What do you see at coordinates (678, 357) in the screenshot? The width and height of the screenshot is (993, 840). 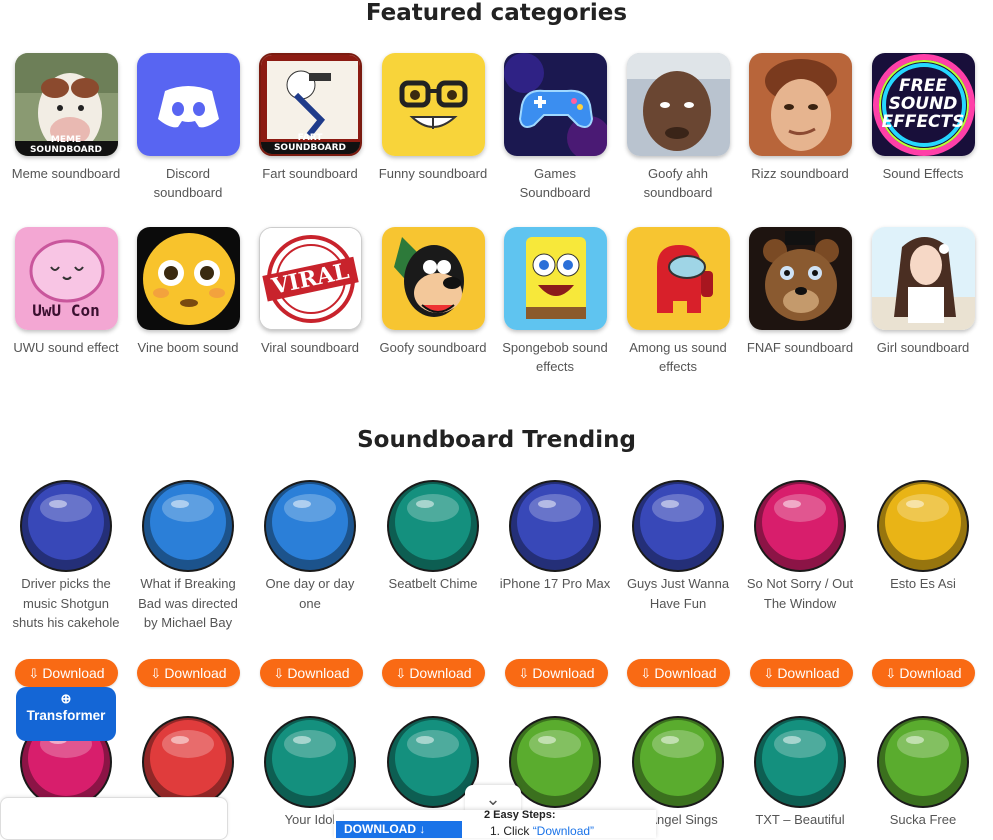 I see `category-label: Among us sound effects` at bounding box center [678, 357].